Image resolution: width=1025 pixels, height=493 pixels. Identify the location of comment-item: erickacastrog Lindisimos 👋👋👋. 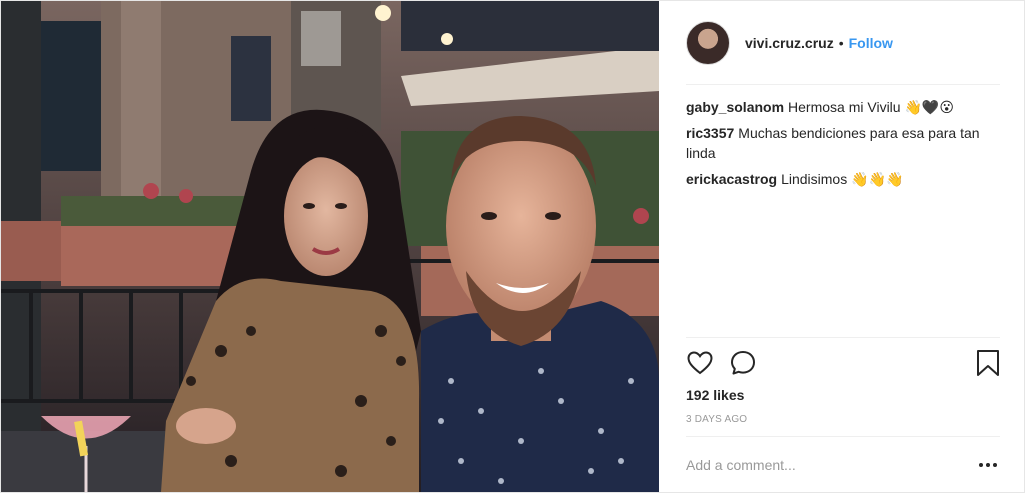
(839, 179).